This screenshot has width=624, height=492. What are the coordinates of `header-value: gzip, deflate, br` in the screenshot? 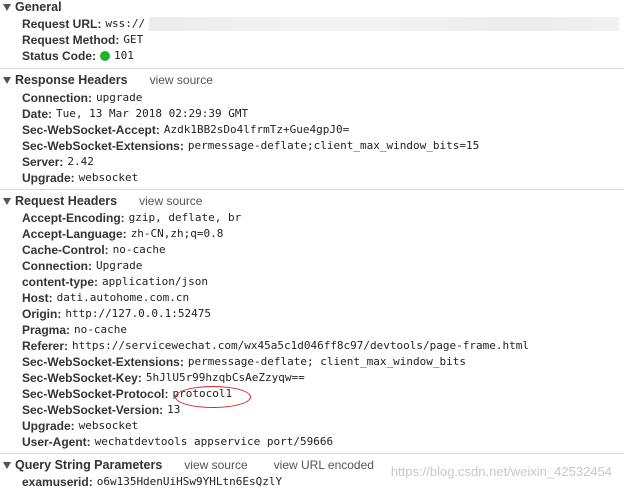 It's located at (185, 217).